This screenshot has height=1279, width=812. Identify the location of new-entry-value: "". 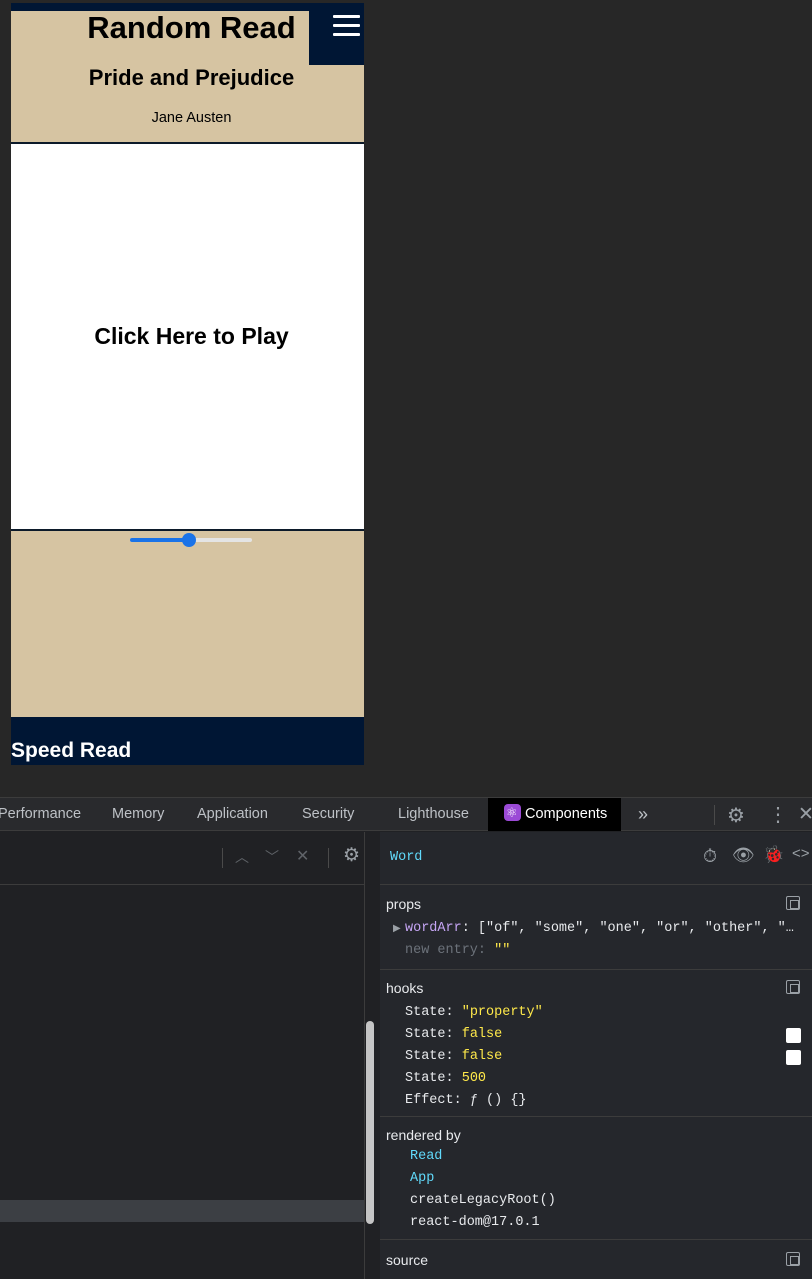
(502, 950).